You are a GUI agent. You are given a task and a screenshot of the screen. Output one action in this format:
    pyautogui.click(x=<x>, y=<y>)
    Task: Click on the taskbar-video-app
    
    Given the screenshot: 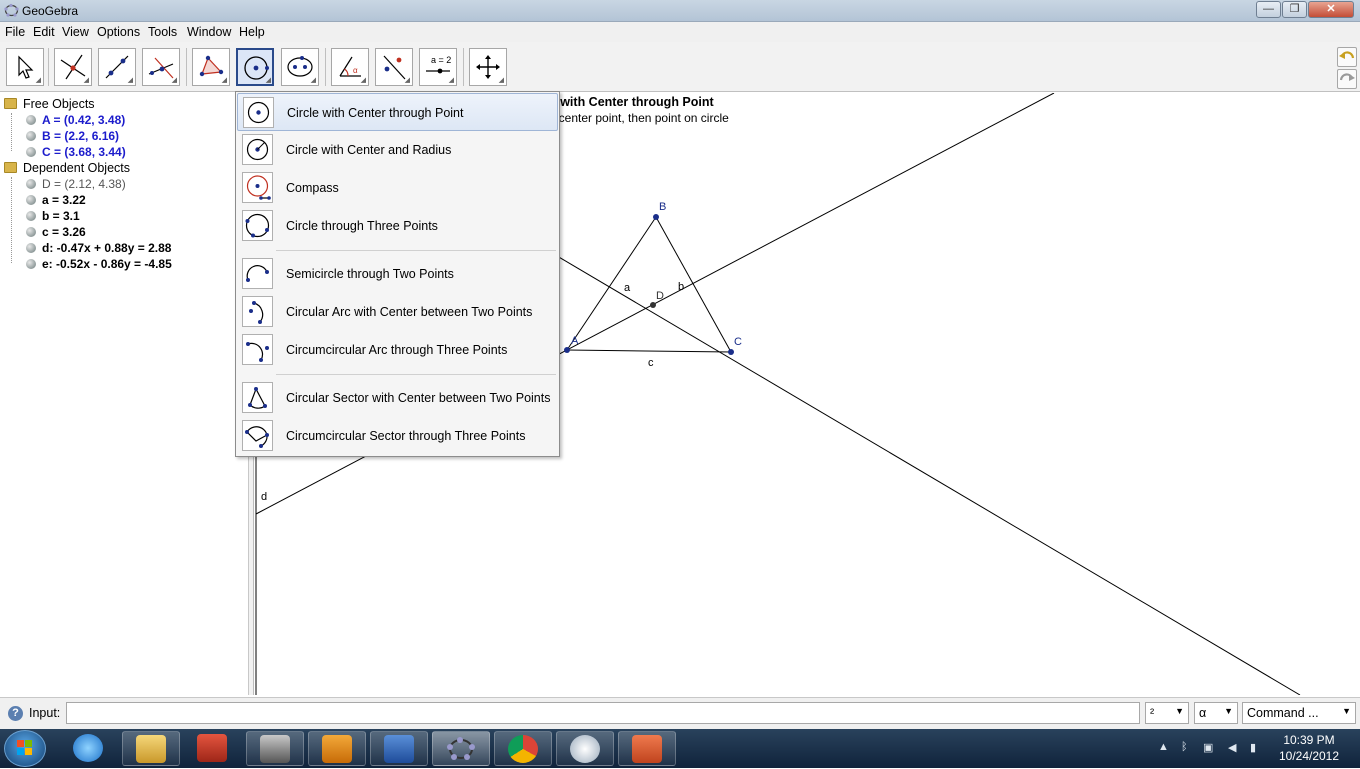 What is the action you would take?
    pyautogui.click(x=275, y=748)
    